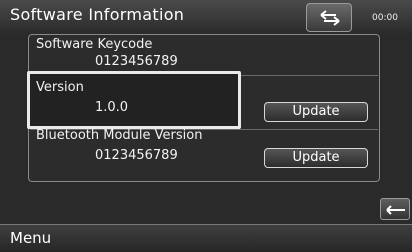 The height and width of the screenshot is (252, 412). Describe the element at coordinates (206, 17) in the screenshot. I see `title-bar: Software Information 00:00` at that location.